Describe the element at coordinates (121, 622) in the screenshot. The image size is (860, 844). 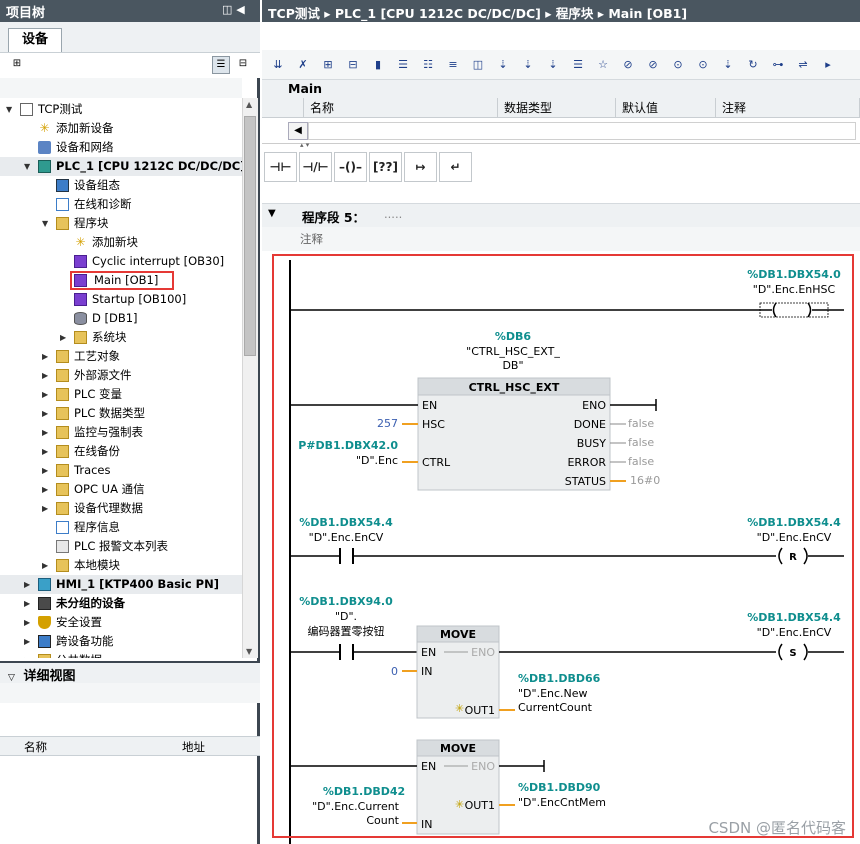
I see `tree-item: ▶ 安全设置` at that location.